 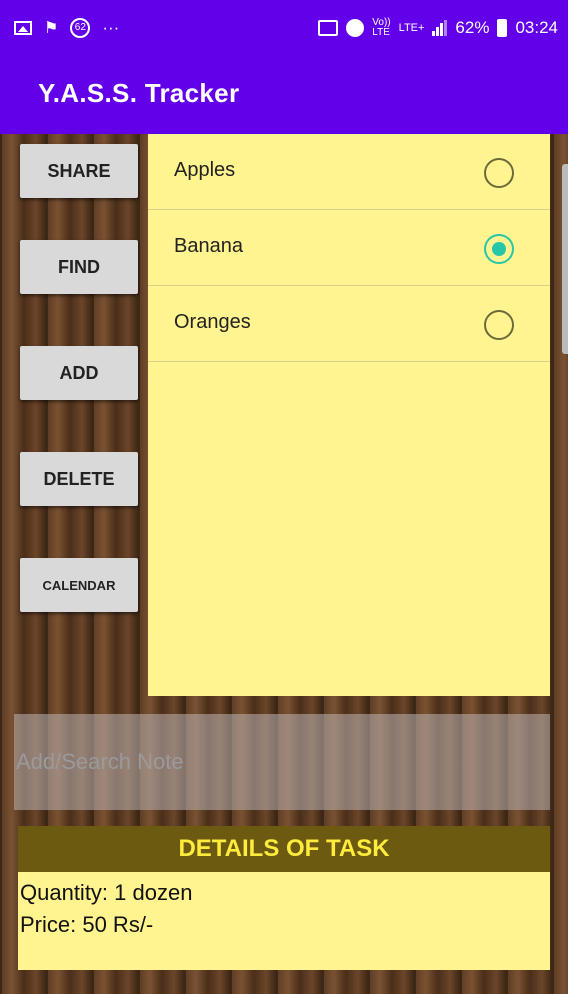 What do you see at coordinates (284, 30) in the screenshot?
I see `status-bar: ⚑ 62 ··· Vo)) LTE LTE+ 62% 03:24` at bounding box center [284, 30].